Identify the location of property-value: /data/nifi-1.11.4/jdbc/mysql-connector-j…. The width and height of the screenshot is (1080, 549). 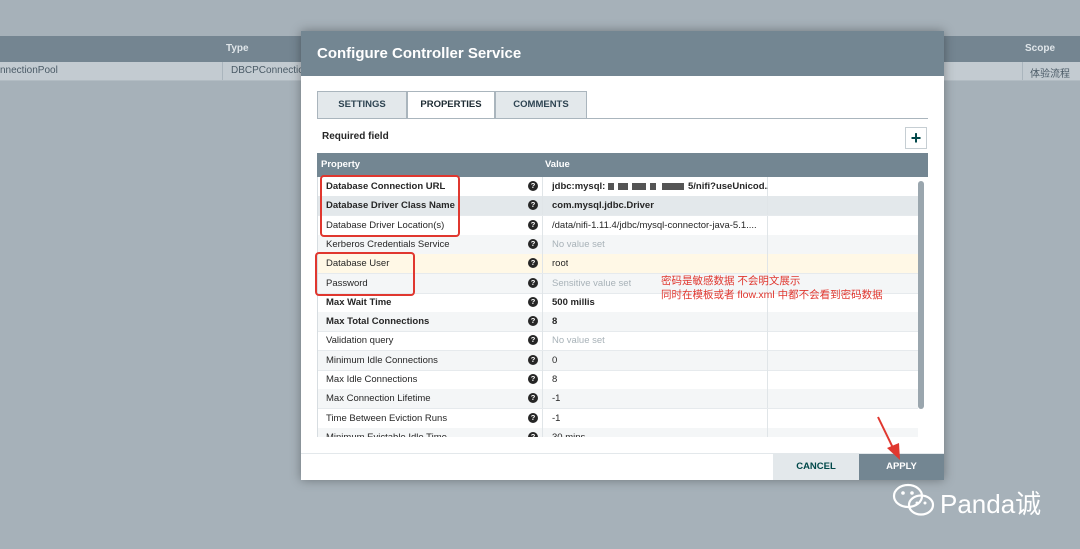
(654, 225).